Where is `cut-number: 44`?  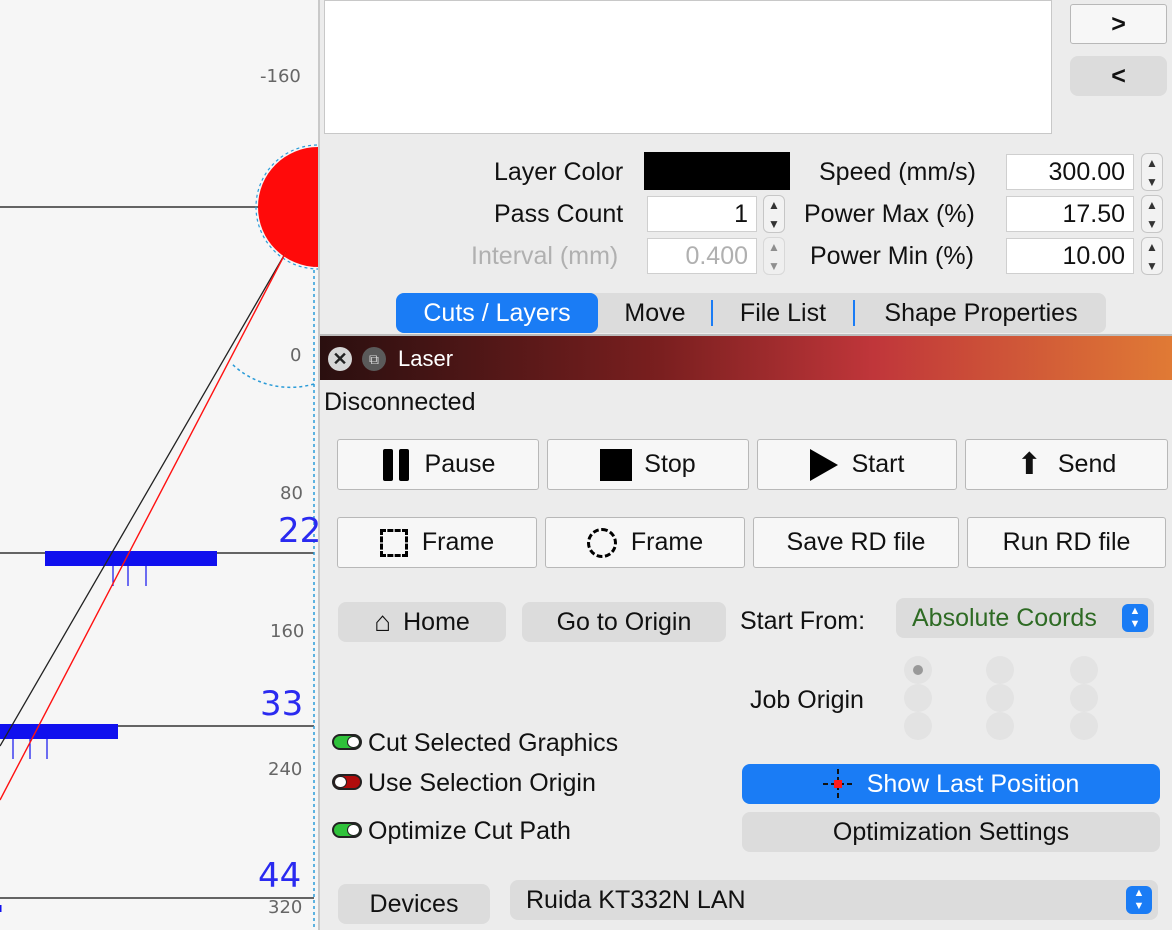 cut-number: 44 is located at coordinates (280, 876).